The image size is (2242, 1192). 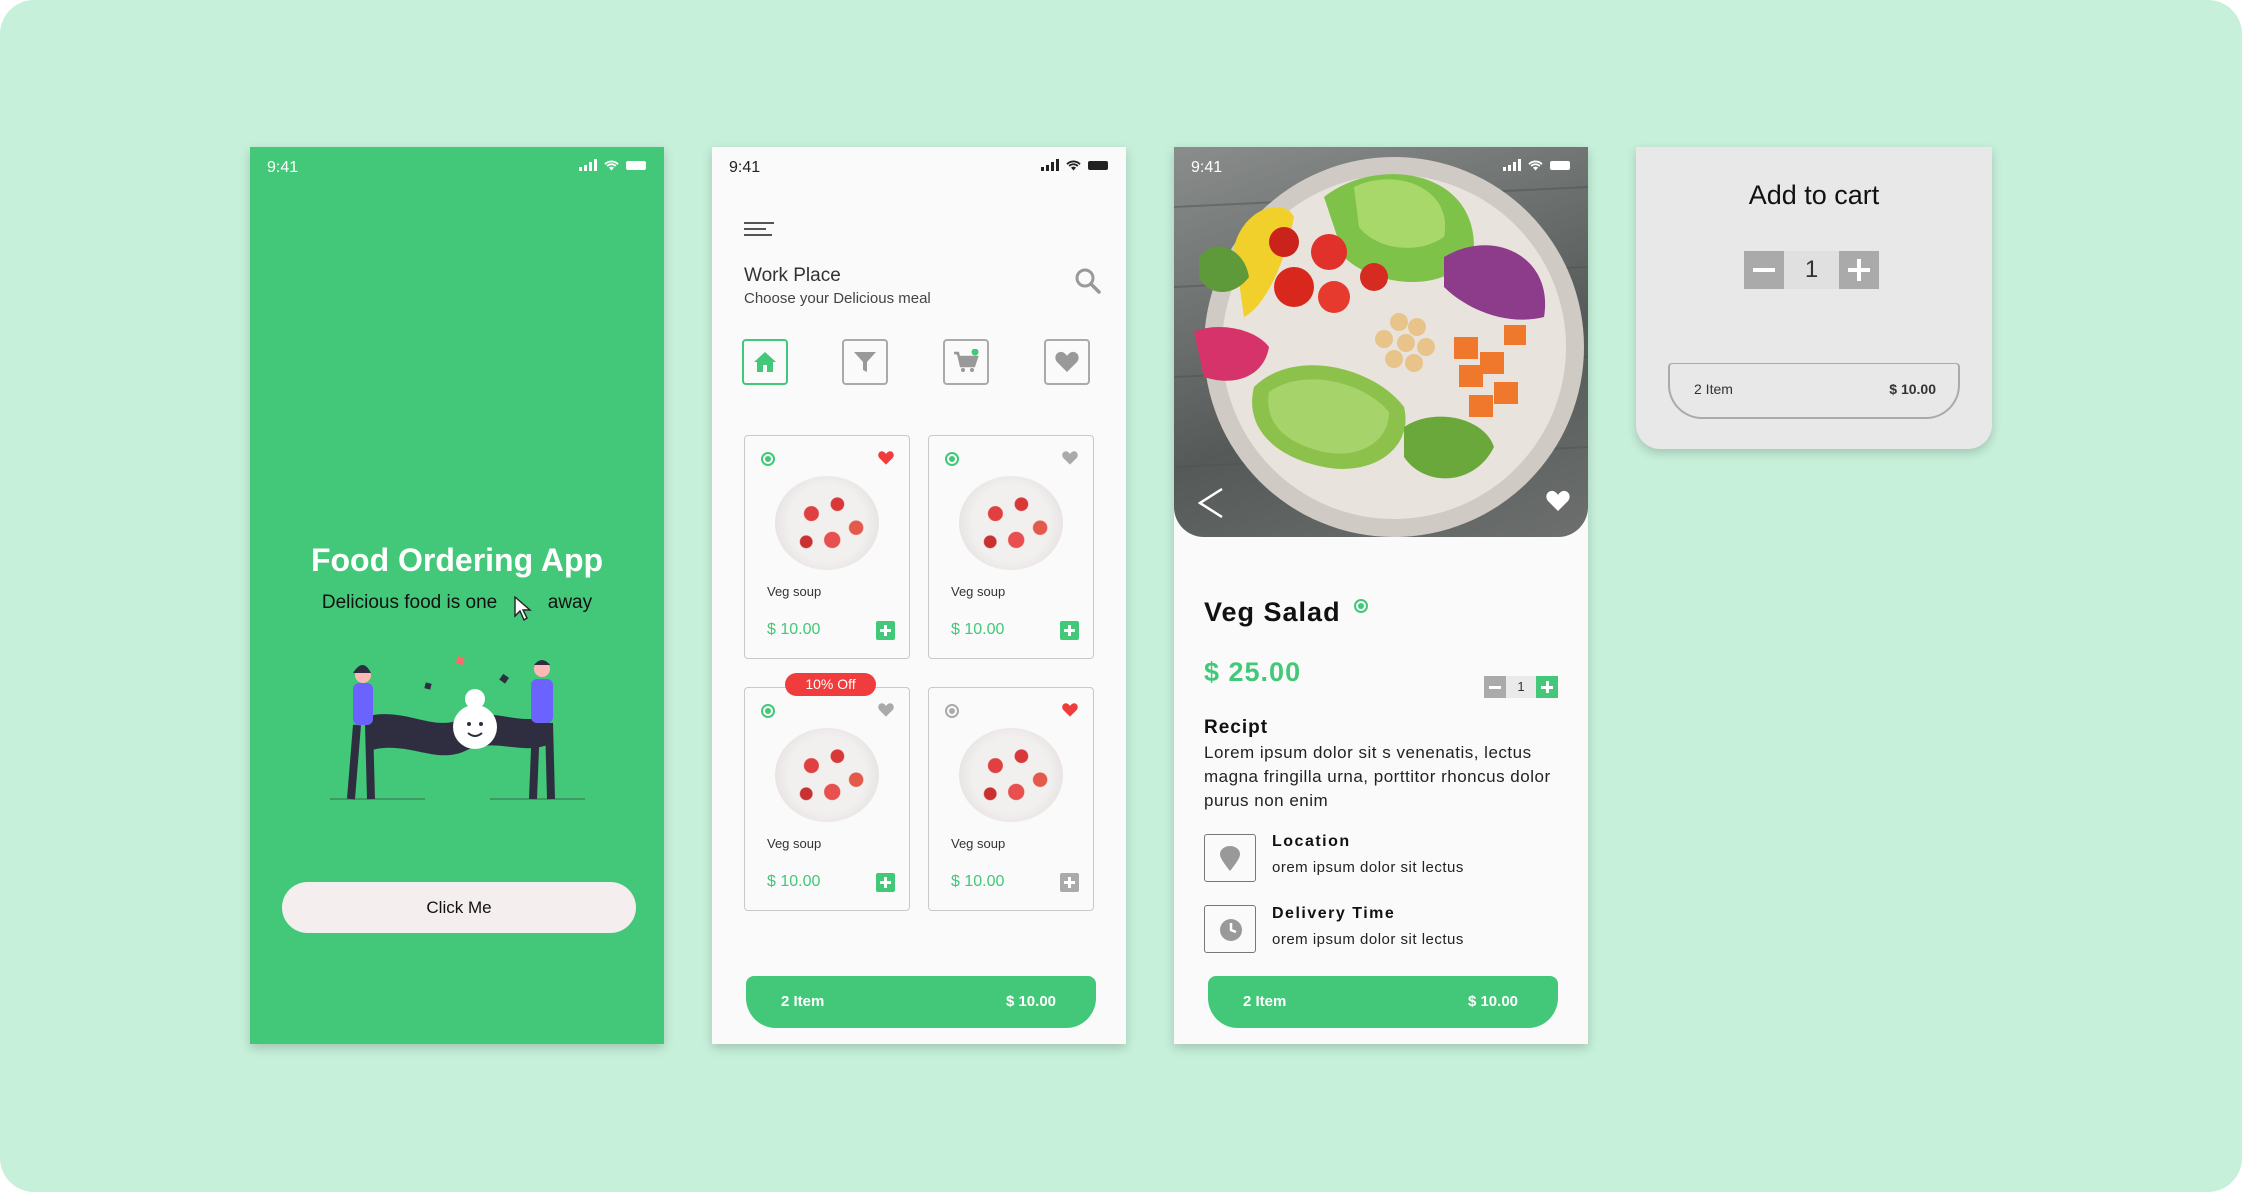 What do you see at coordinates (1253, 672) in the screenshot?
I see `dish-price: $ 25.00` at bounding box center [1253, 672].